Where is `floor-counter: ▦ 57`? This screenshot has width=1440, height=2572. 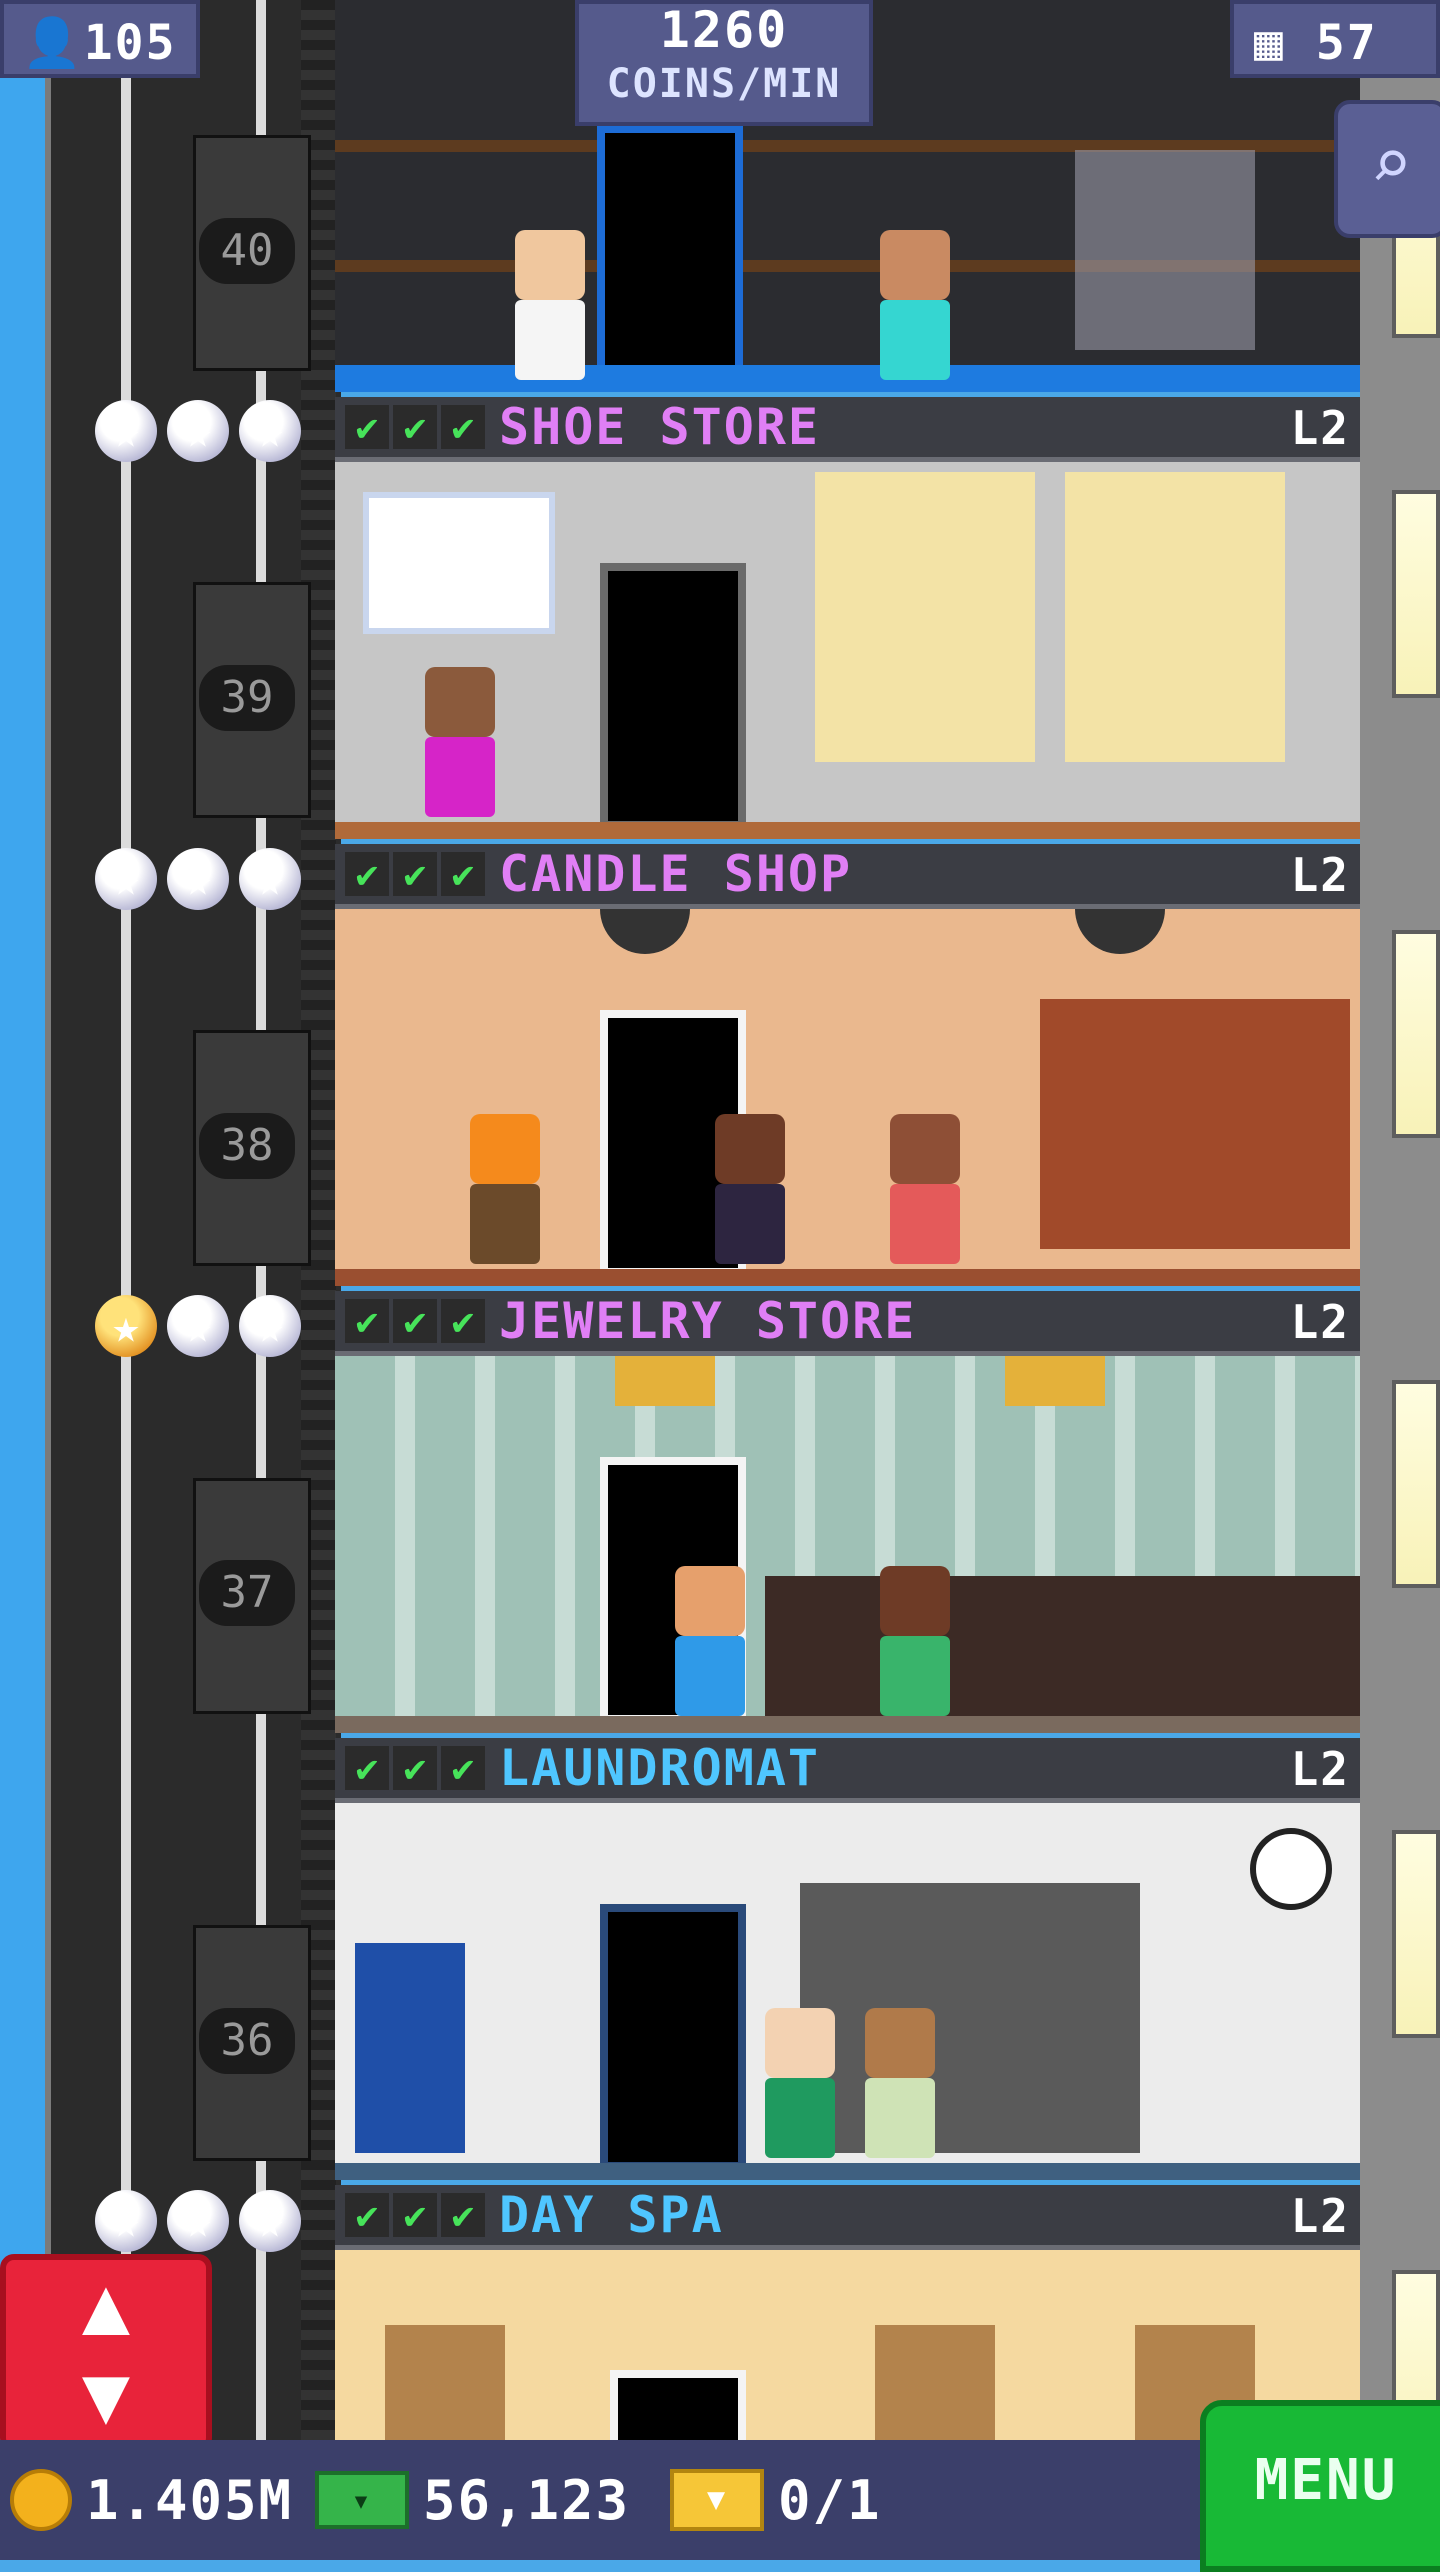
floor-counter: ▦ 57 is located at coordinates (1335, 39).